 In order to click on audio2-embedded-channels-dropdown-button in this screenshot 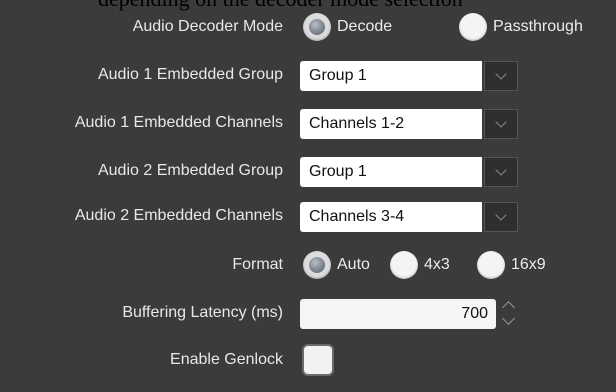, I will do `click(501, 217)`.